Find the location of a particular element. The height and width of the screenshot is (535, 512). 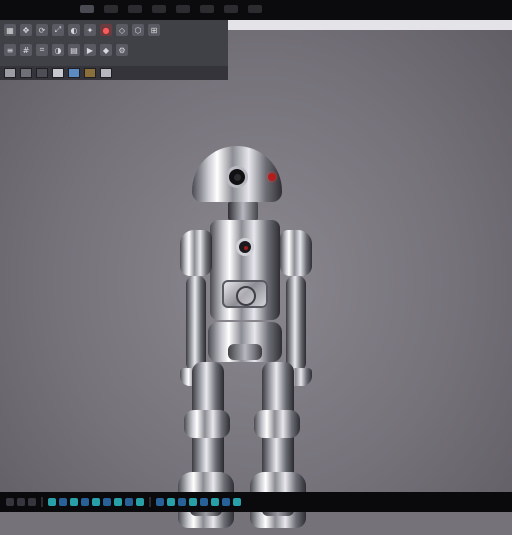

wire-tool-button: ⌗ is located at coordinates (42, 50).